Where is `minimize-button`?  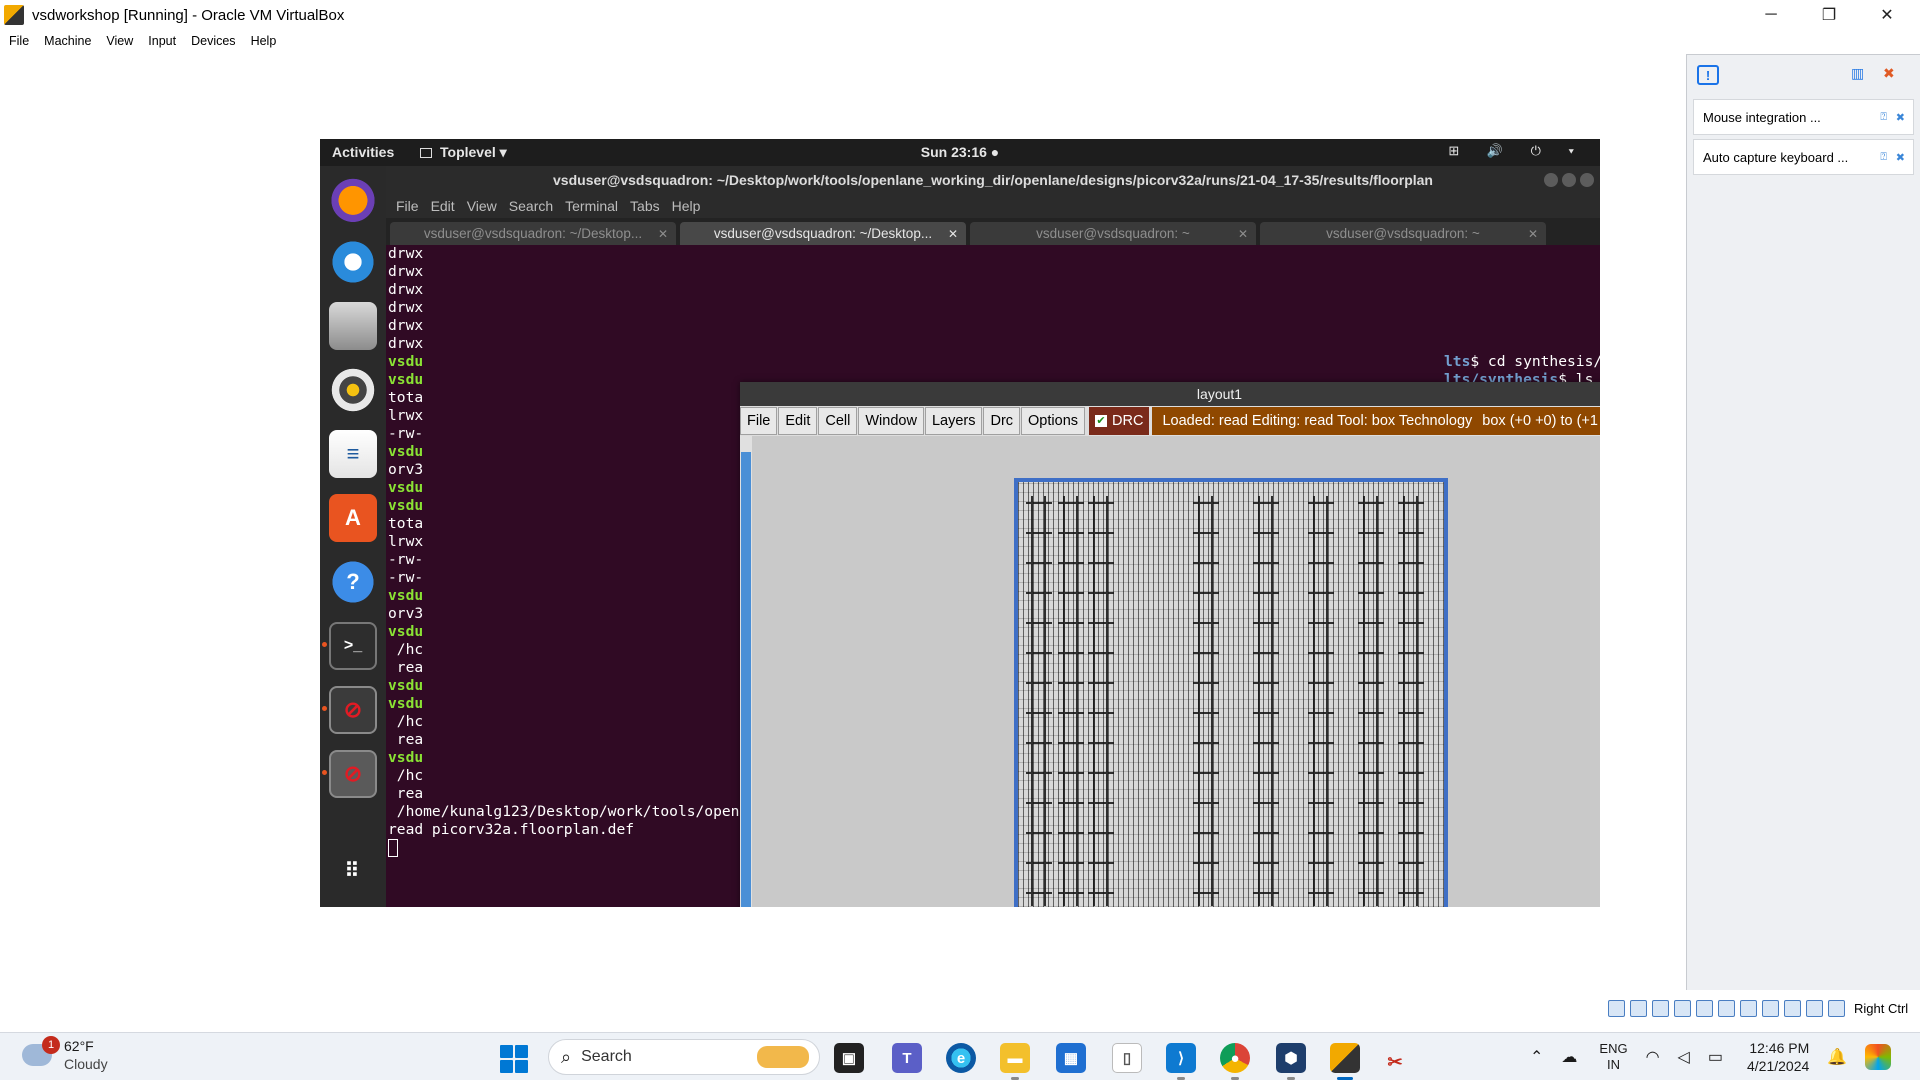 minimize-button is located at coordinates (1551, 180).